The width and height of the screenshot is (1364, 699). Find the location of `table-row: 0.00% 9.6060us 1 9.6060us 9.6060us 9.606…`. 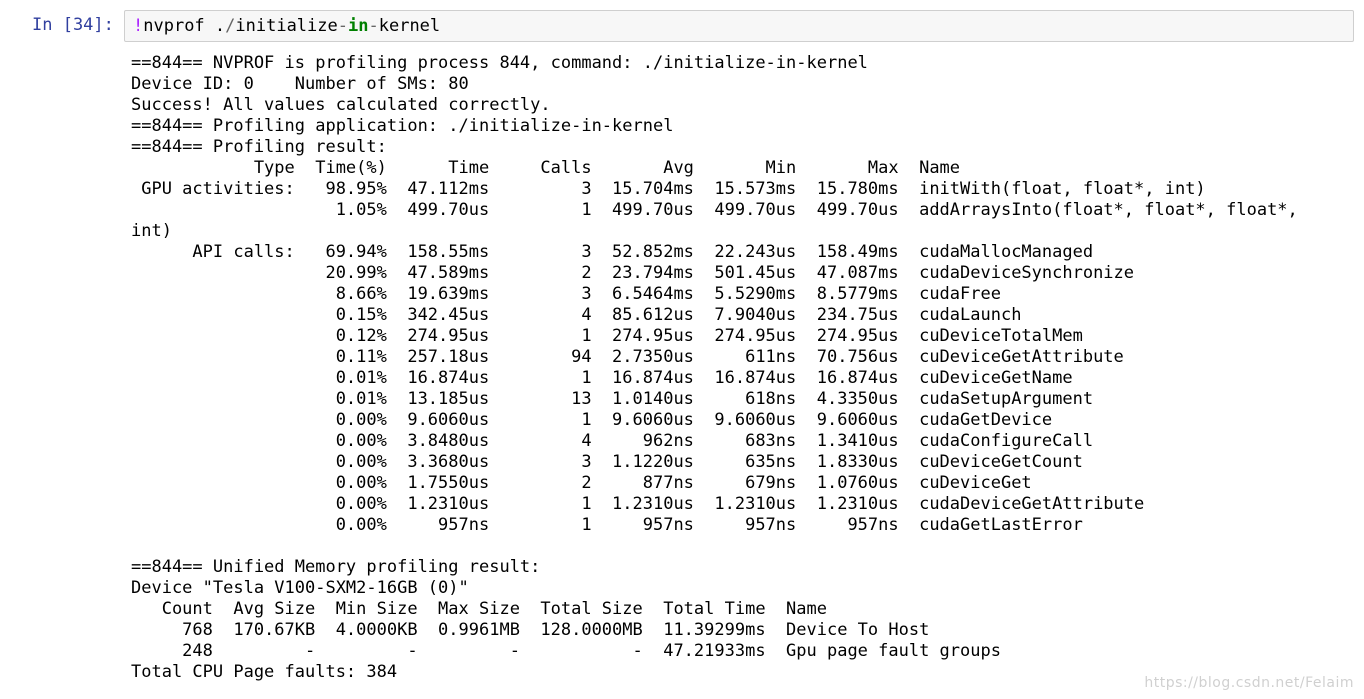

table-row: 0.00% 9.6060us 1 9.6060us 9.6060us 9.606… is located at coordinates (592, 420).